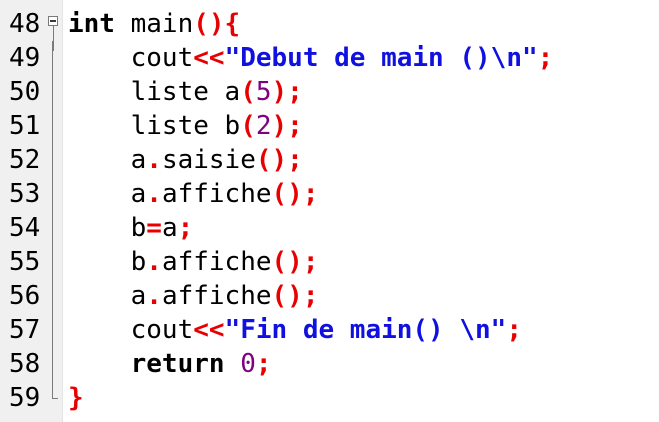 The width and height of the screenshot is (659, 422). Describe the element at coordinates (25, 24) in the screenshot. I see `line-number: 48` at that location.